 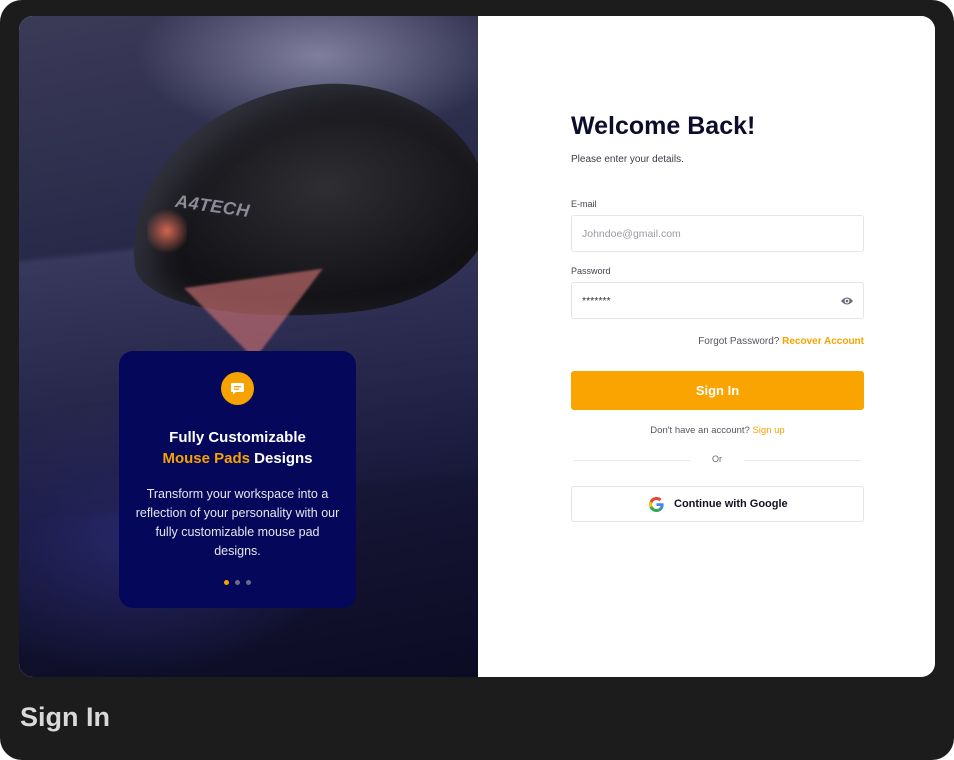 I want to click on email-field-wrapper, so click(x=717, y=233).